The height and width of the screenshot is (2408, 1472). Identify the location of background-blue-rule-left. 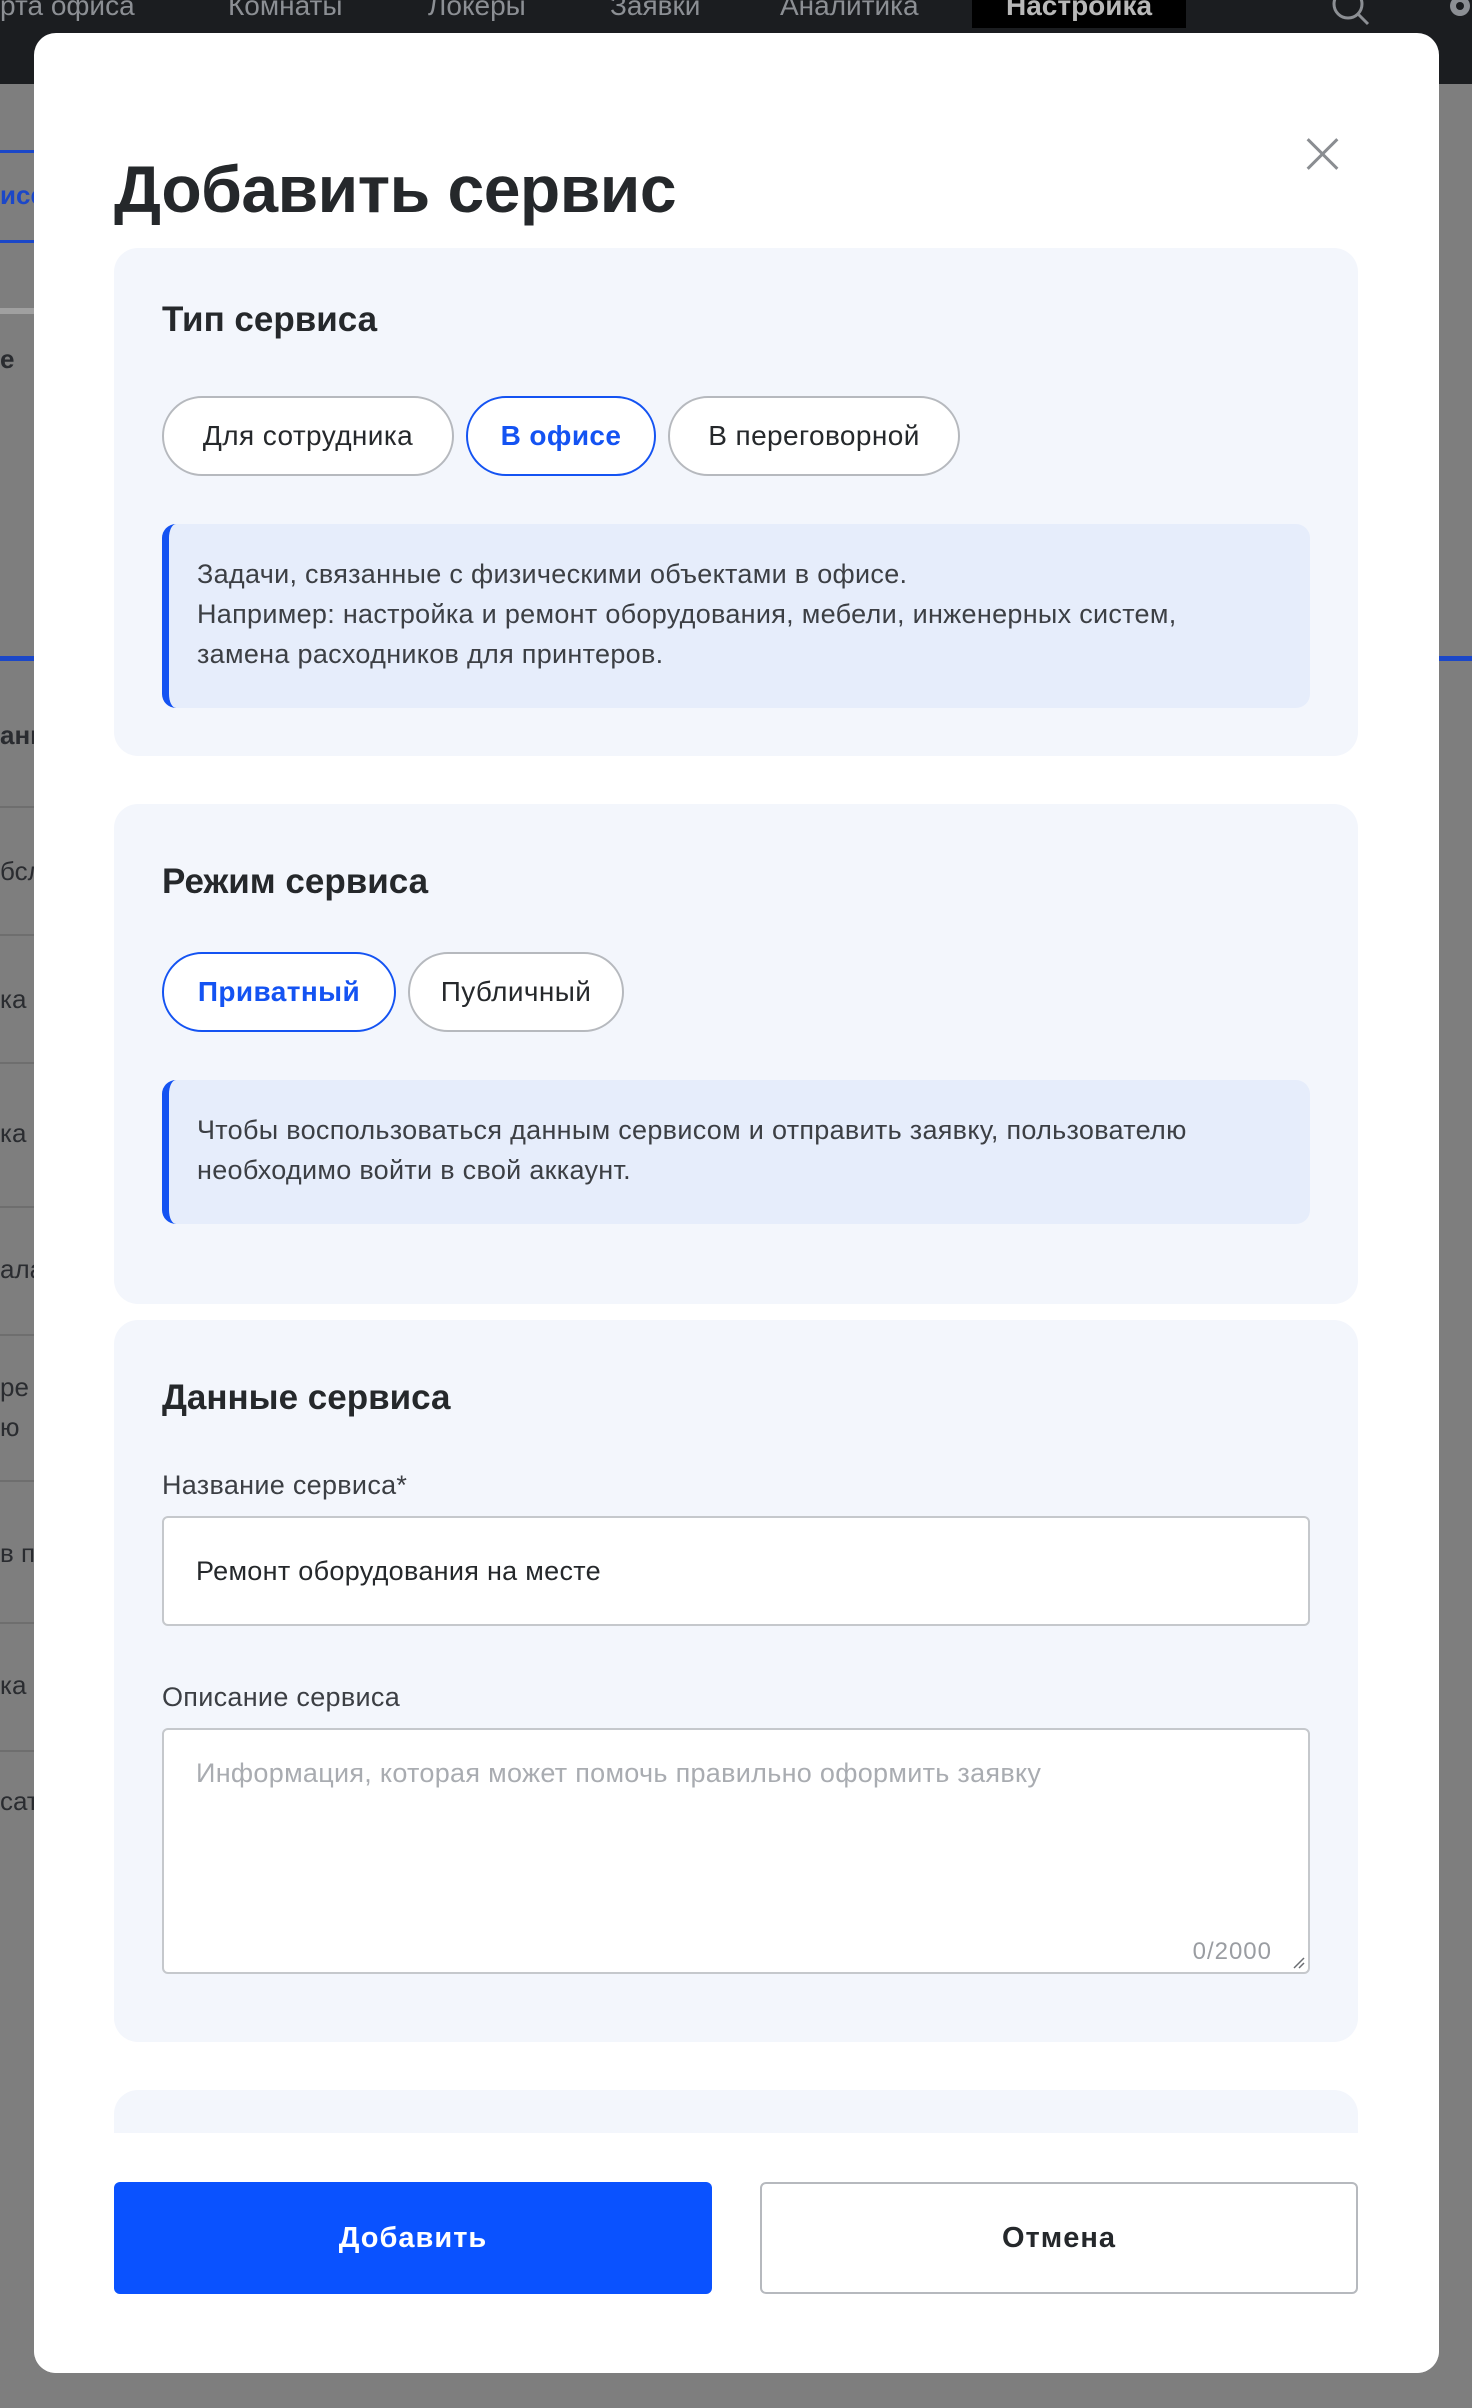
(17, 658).